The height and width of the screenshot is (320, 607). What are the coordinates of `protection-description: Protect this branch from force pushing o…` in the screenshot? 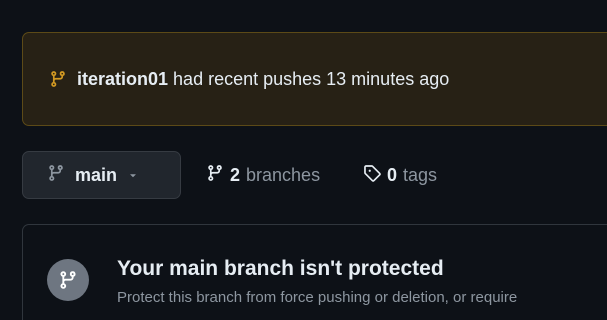 It's located at (317, 297).